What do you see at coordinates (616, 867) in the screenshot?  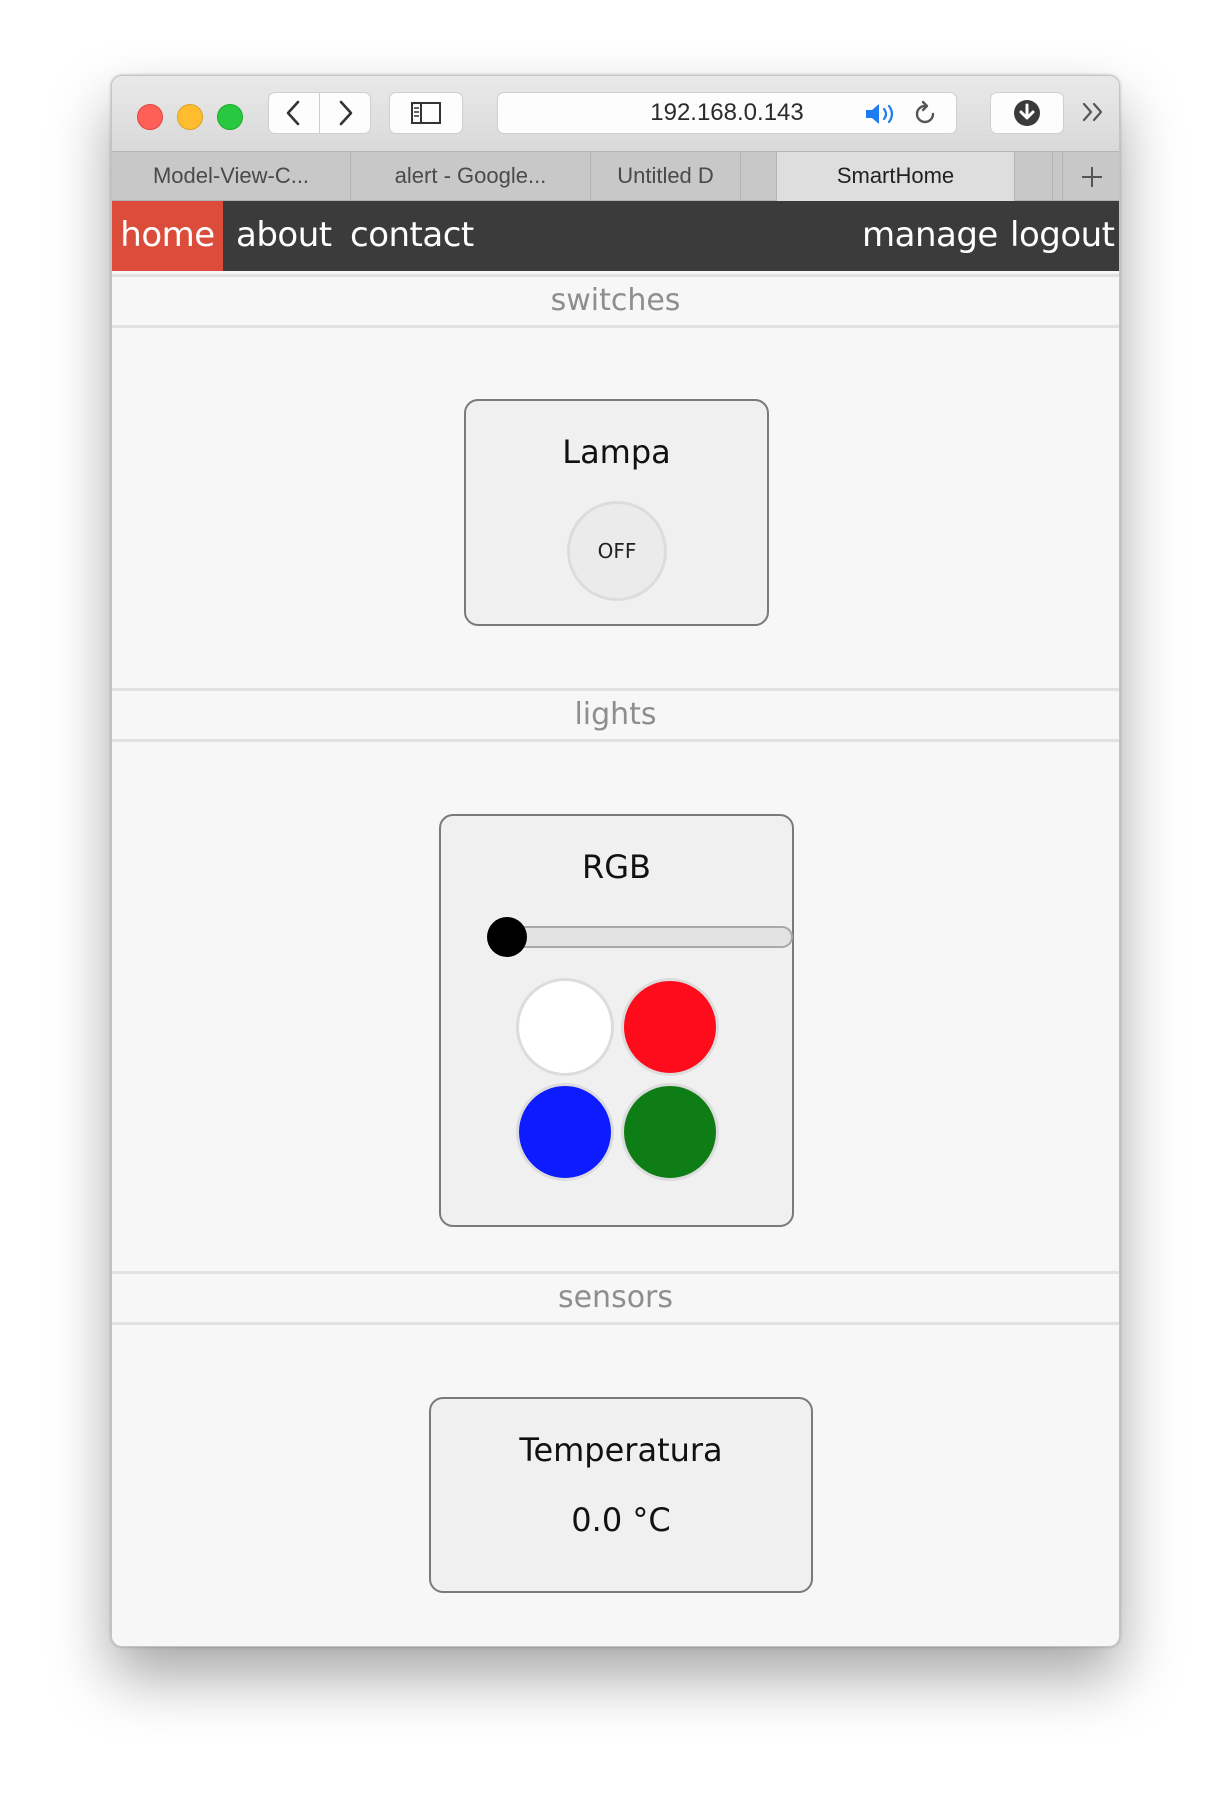 I see `light-name: RGB` at bounding box center [616, 867].